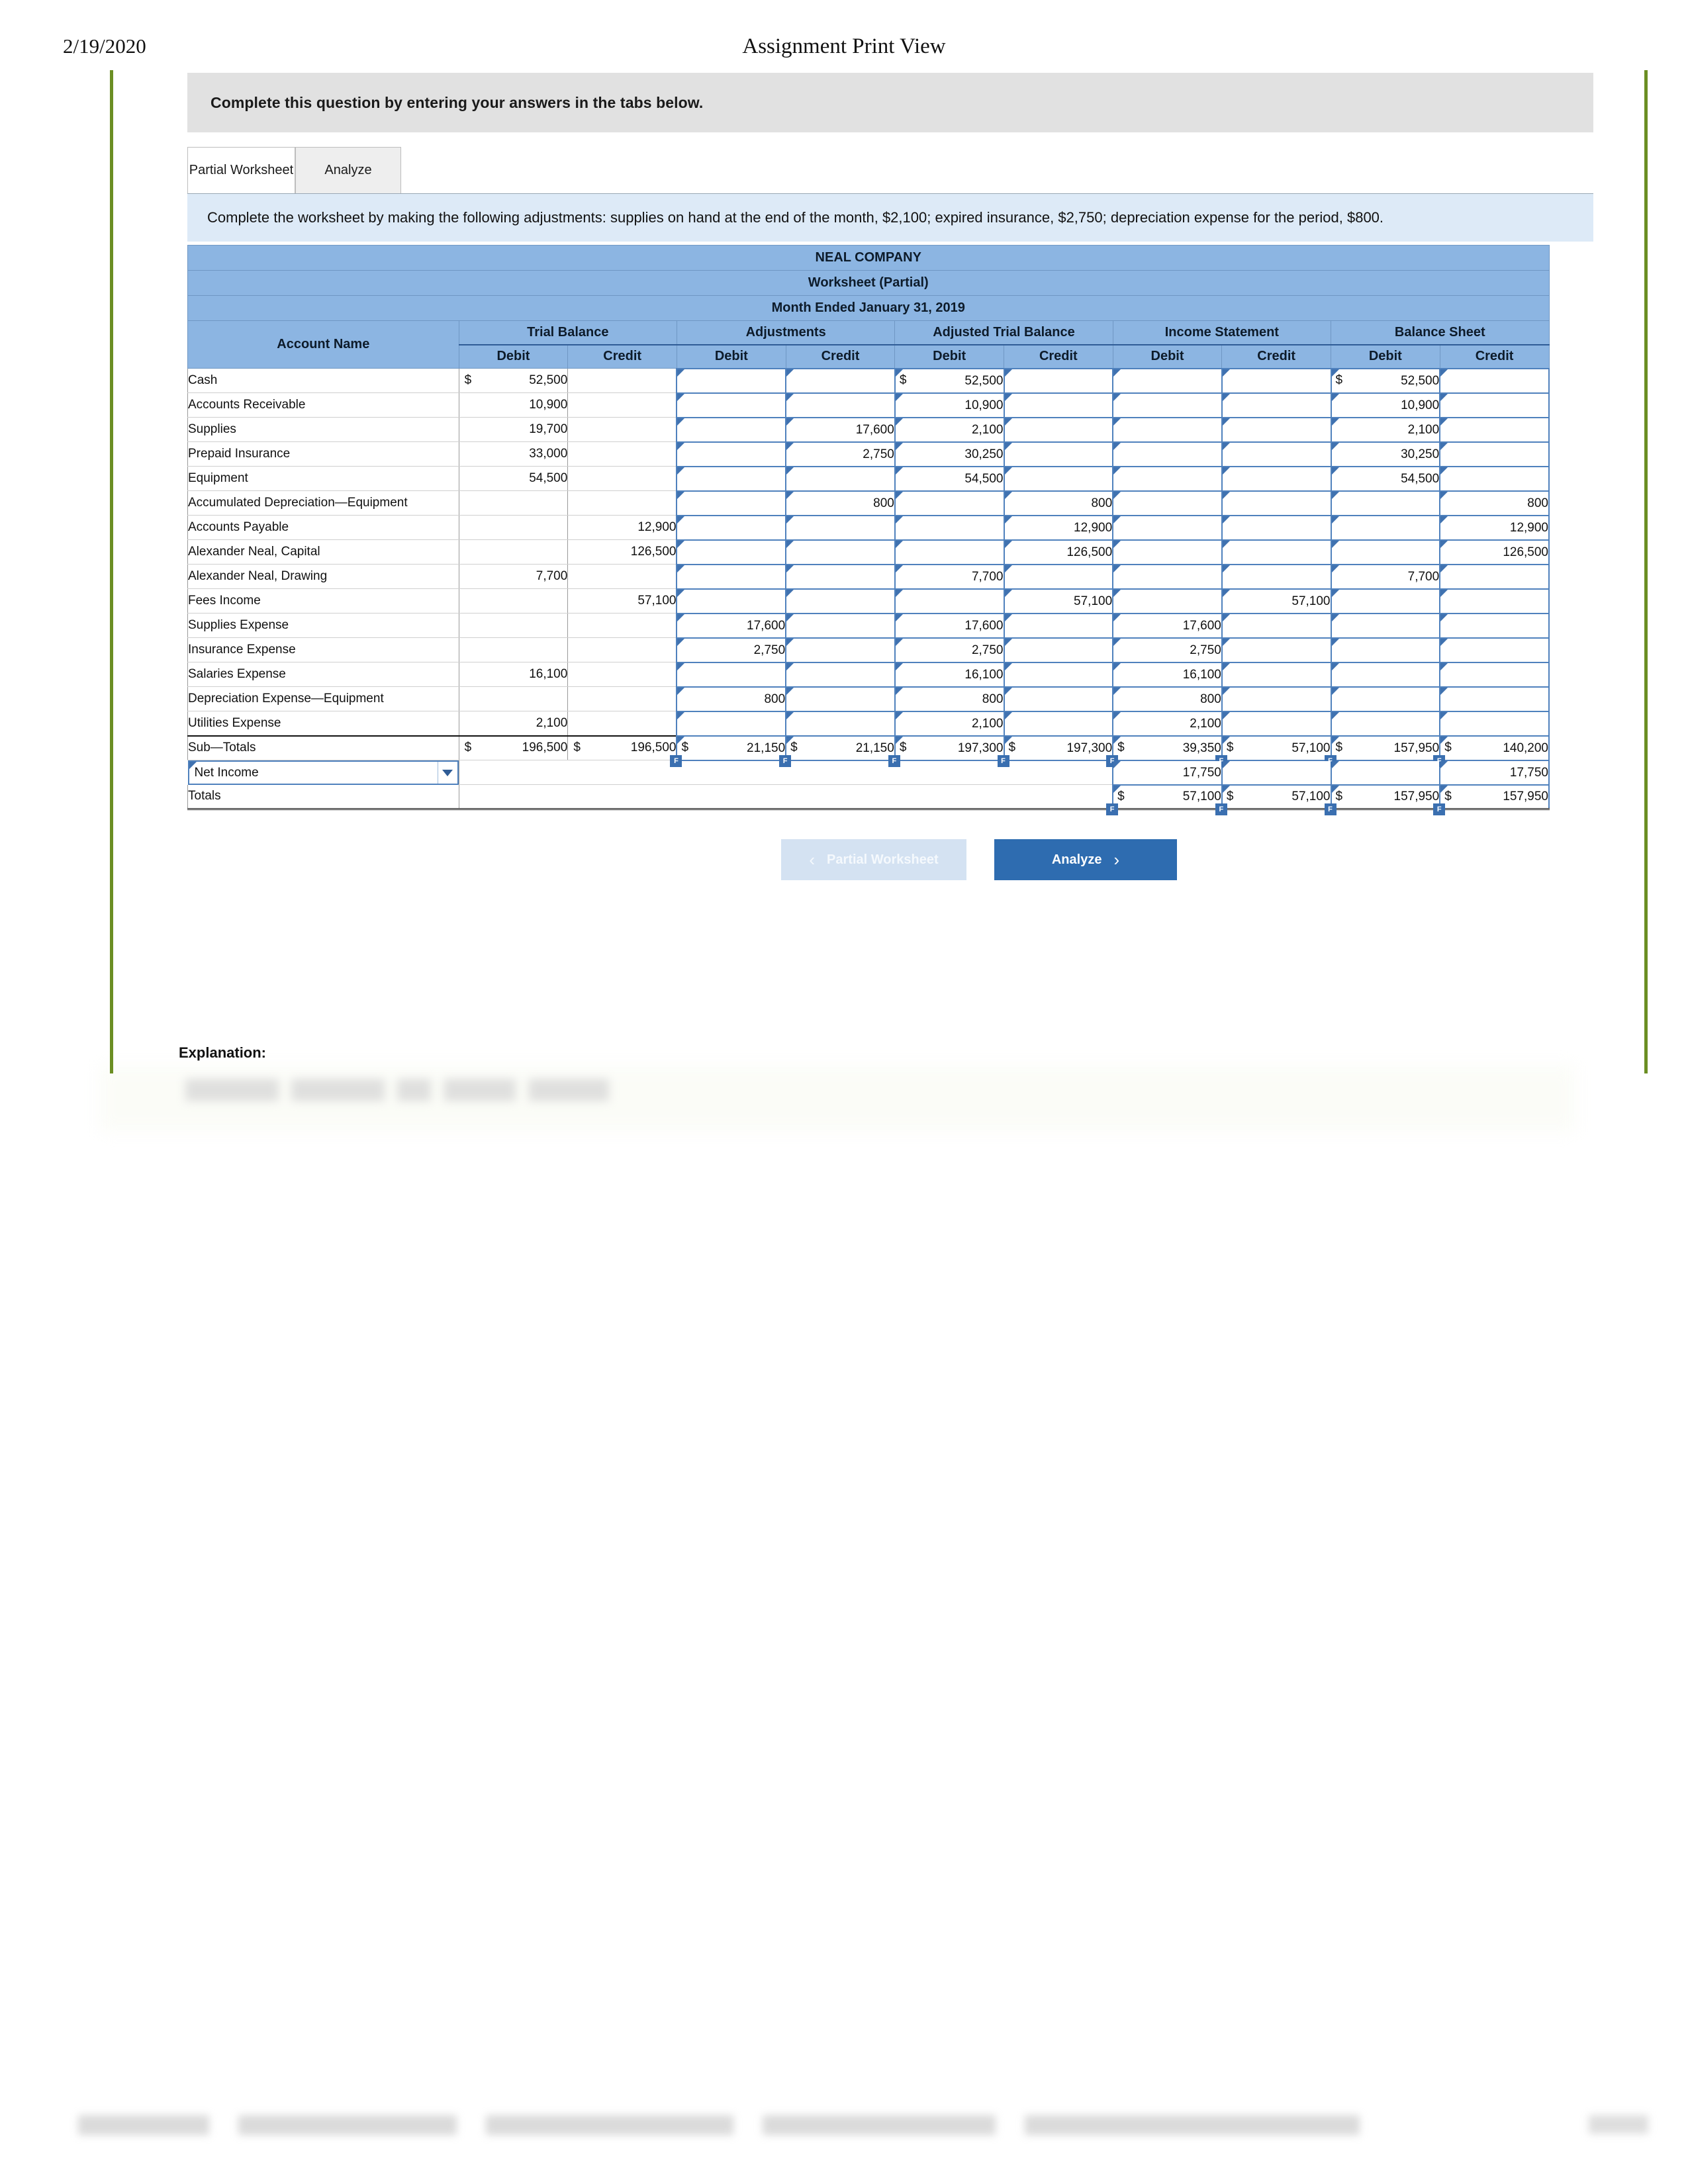  What do you see at coordinates (731, 380) in the screenshot?
I see `adj-debit-input-cash` at bounding box center [731, 380].